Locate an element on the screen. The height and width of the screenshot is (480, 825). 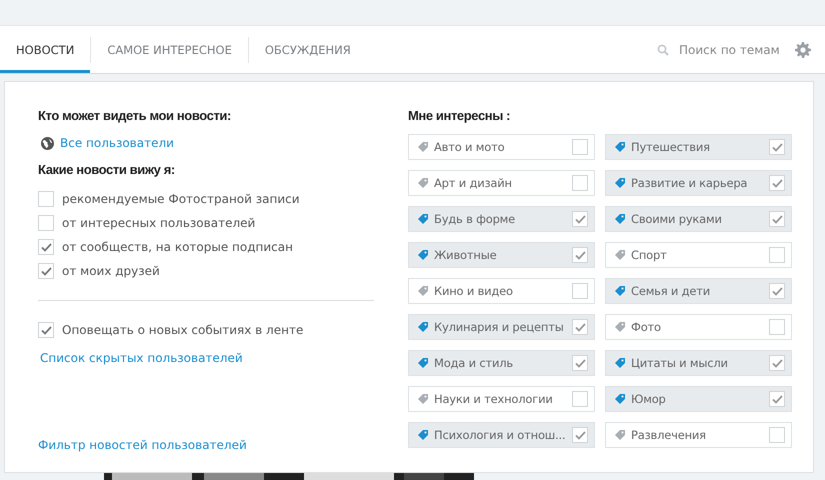
section-heading: Мне интересны : is located at coordinates (460, 115).